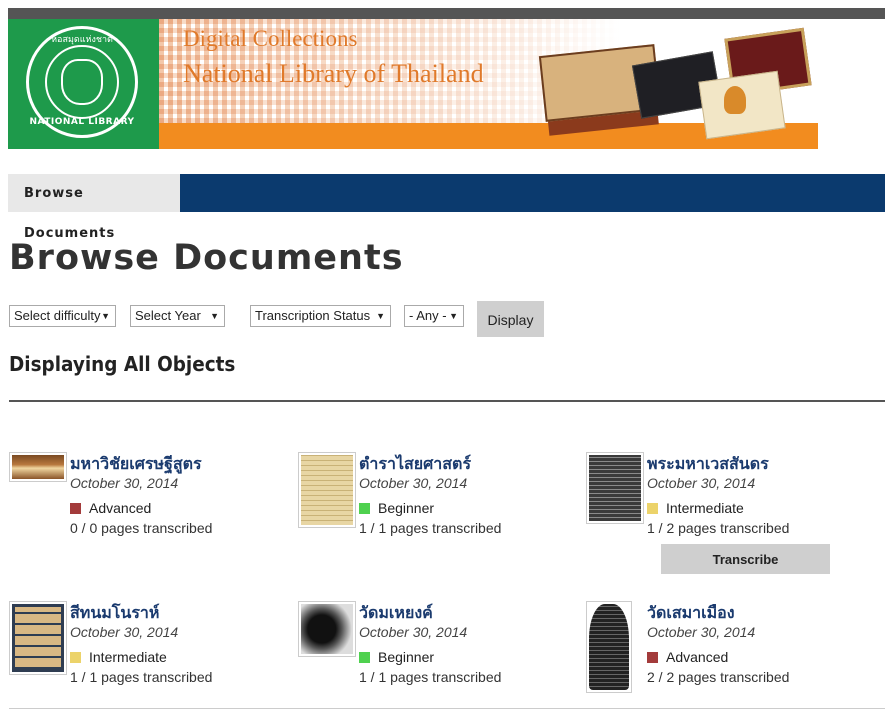  What do you see at coordinates (136, 464) in the screenshot?
I see `item-title-link: มหาวิชัยเศรษฐีสูตร` at bounding box center [136, 464].